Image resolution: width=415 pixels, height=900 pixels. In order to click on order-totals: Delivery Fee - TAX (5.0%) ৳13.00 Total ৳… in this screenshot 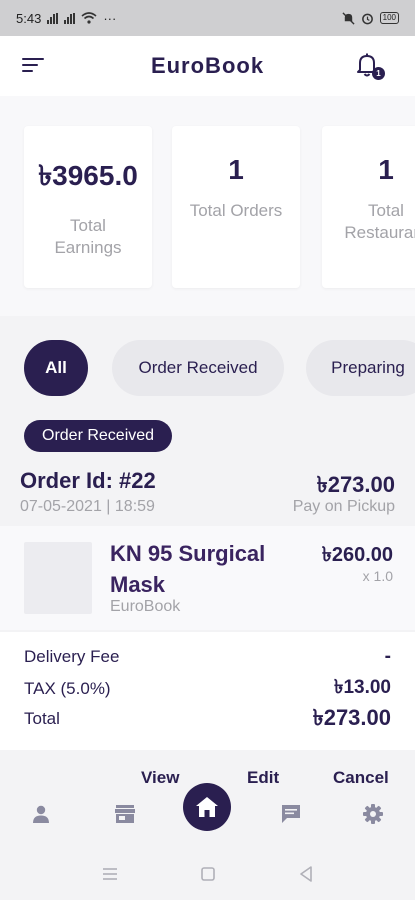, I will do `click(207, 691)`.